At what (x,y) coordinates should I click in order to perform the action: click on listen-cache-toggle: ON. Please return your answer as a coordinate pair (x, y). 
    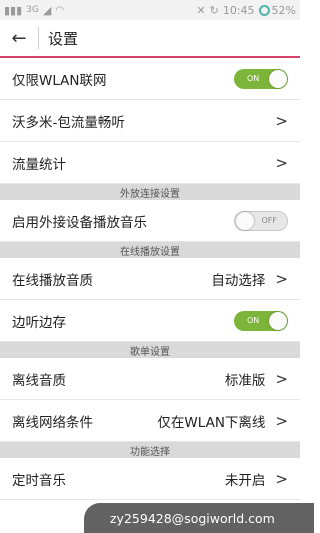
    Looking at the image, I should click on (261, 320).